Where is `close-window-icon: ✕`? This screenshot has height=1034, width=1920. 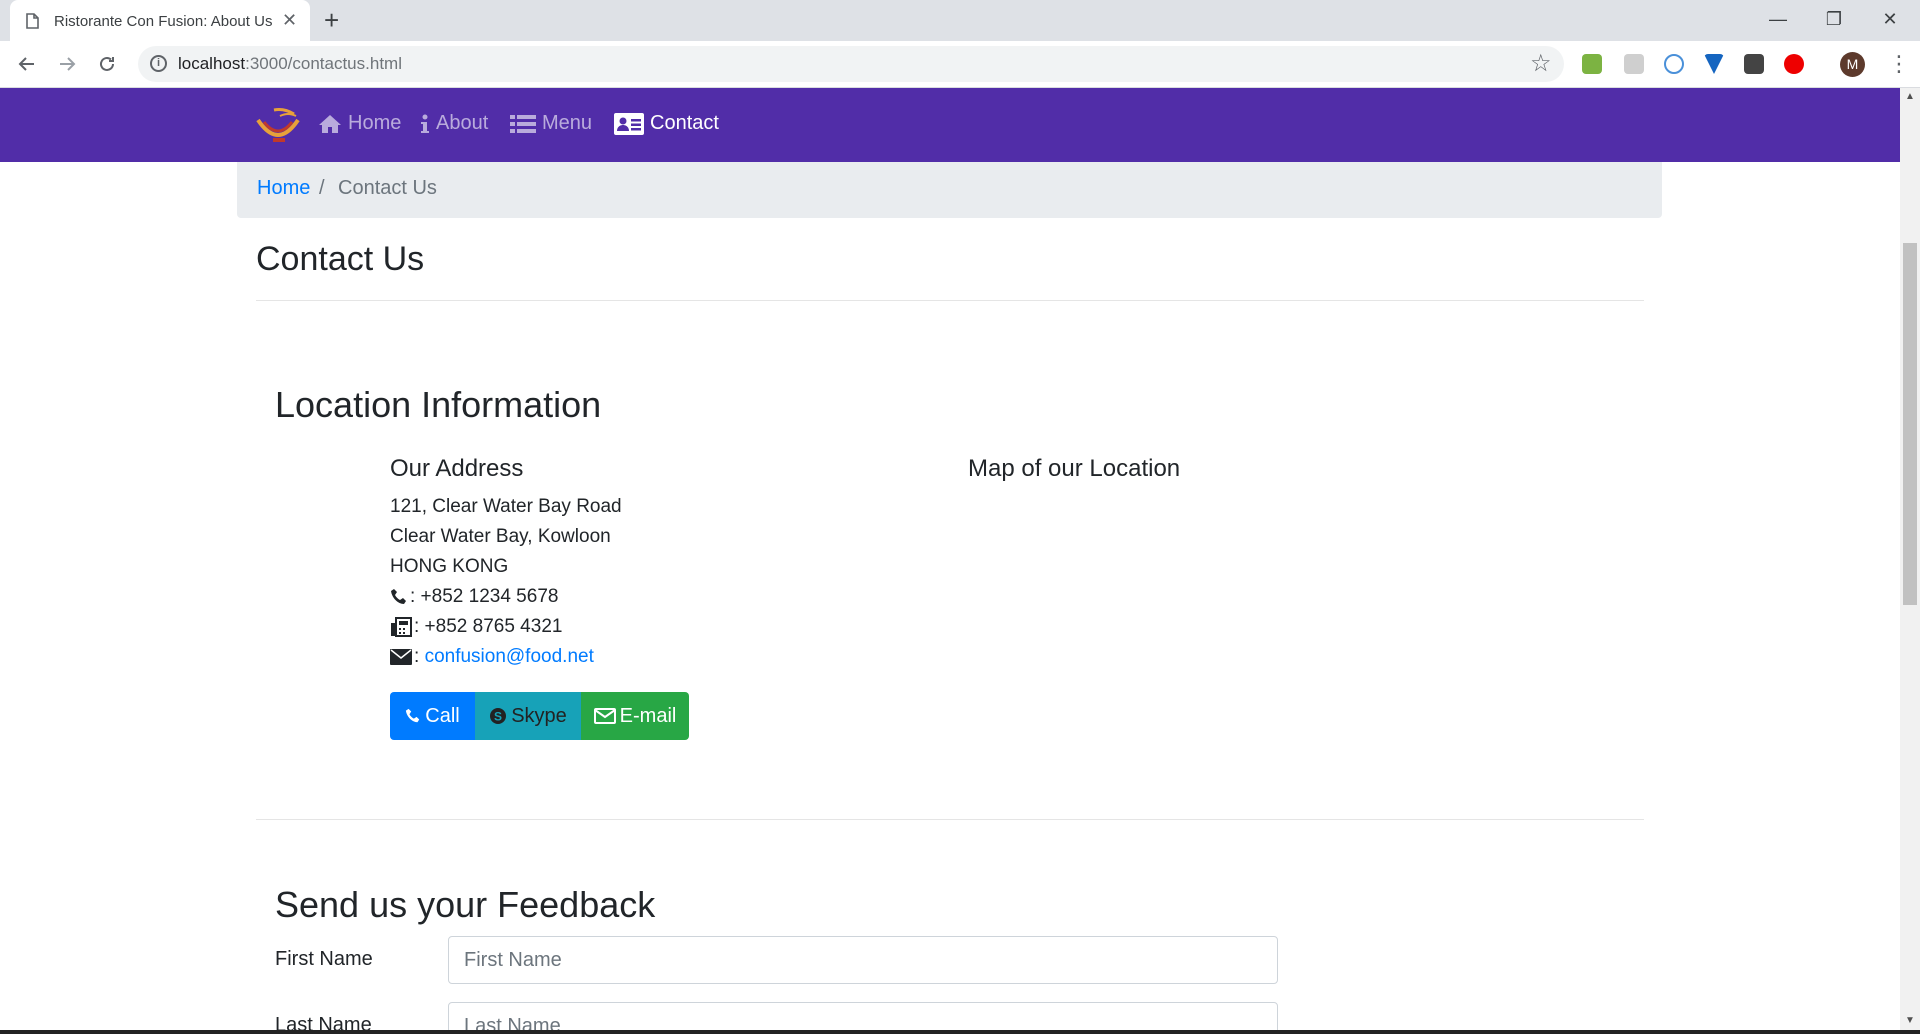
close-window-icon: ✕ is located at coordinates (1890, 19).